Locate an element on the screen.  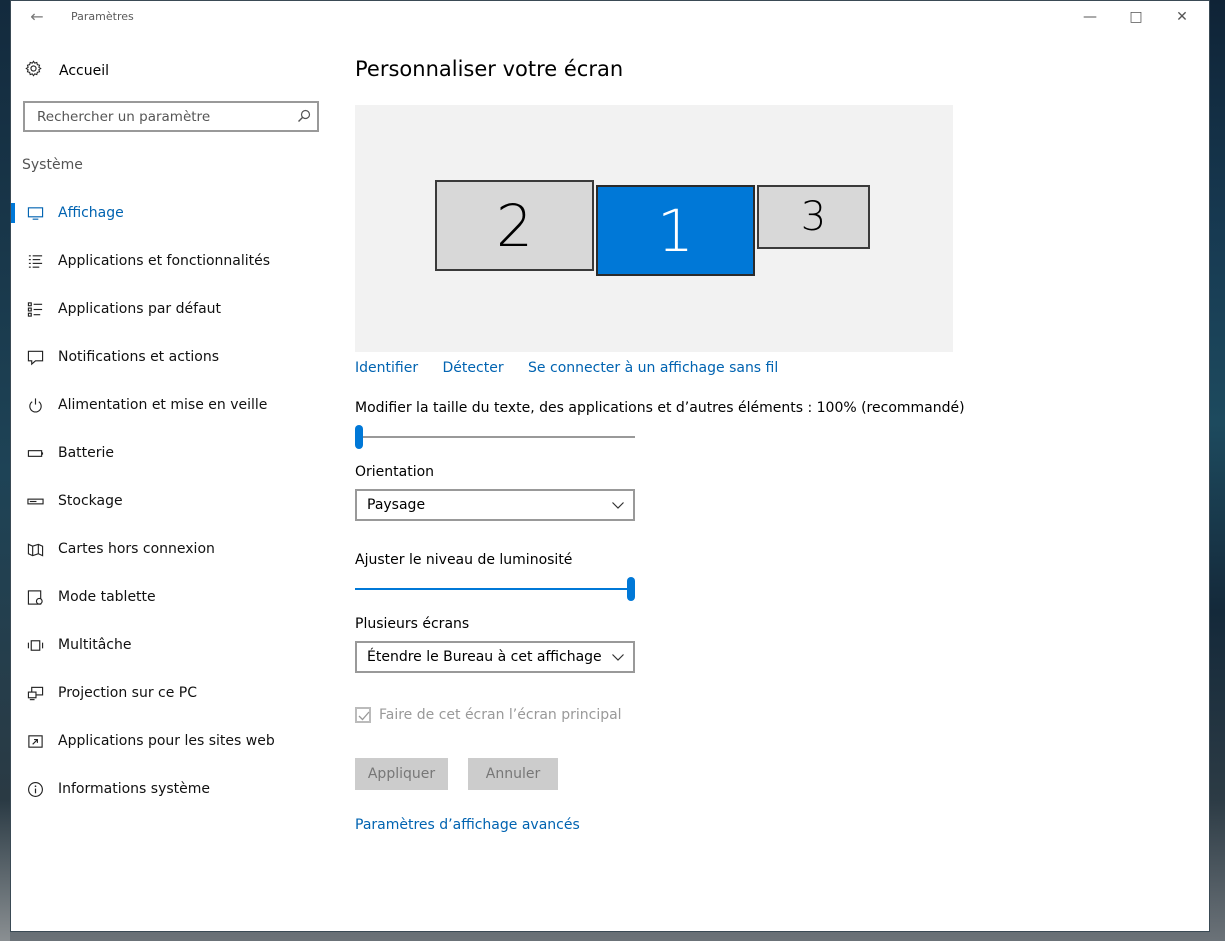
search-icon is located at coordinates (304, 116).